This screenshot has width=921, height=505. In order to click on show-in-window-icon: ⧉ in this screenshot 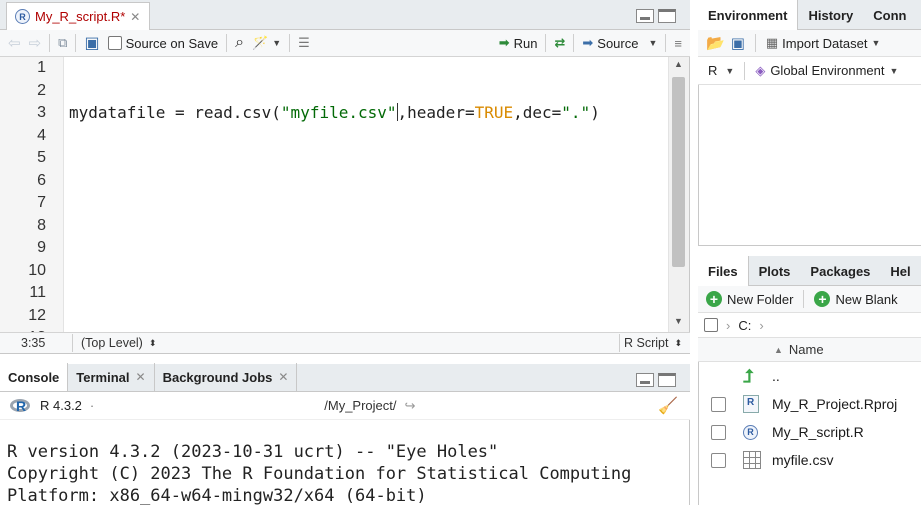, I will do `click(62, 43)`.